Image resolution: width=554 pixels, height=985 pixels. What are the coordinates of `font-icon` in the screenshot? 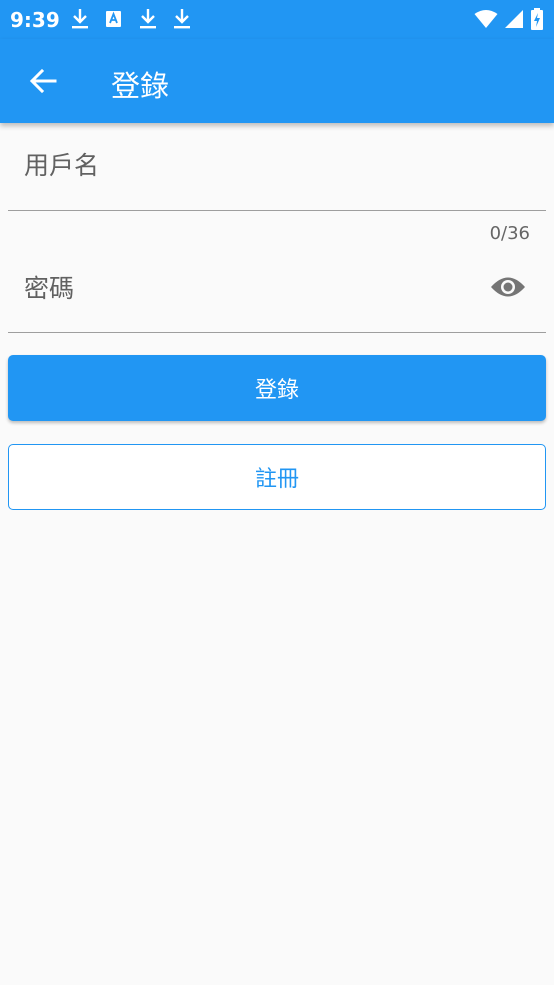 It's located at (114, 19).